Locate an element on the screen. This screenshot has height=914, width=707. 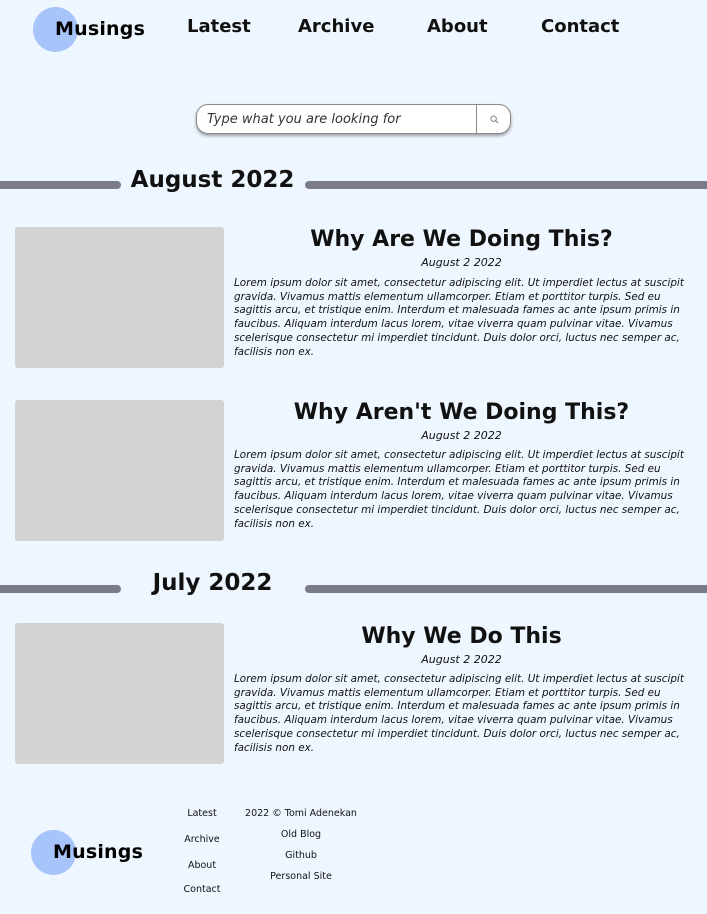
post-title: Why We Do This is located at coordinates (461, 636).